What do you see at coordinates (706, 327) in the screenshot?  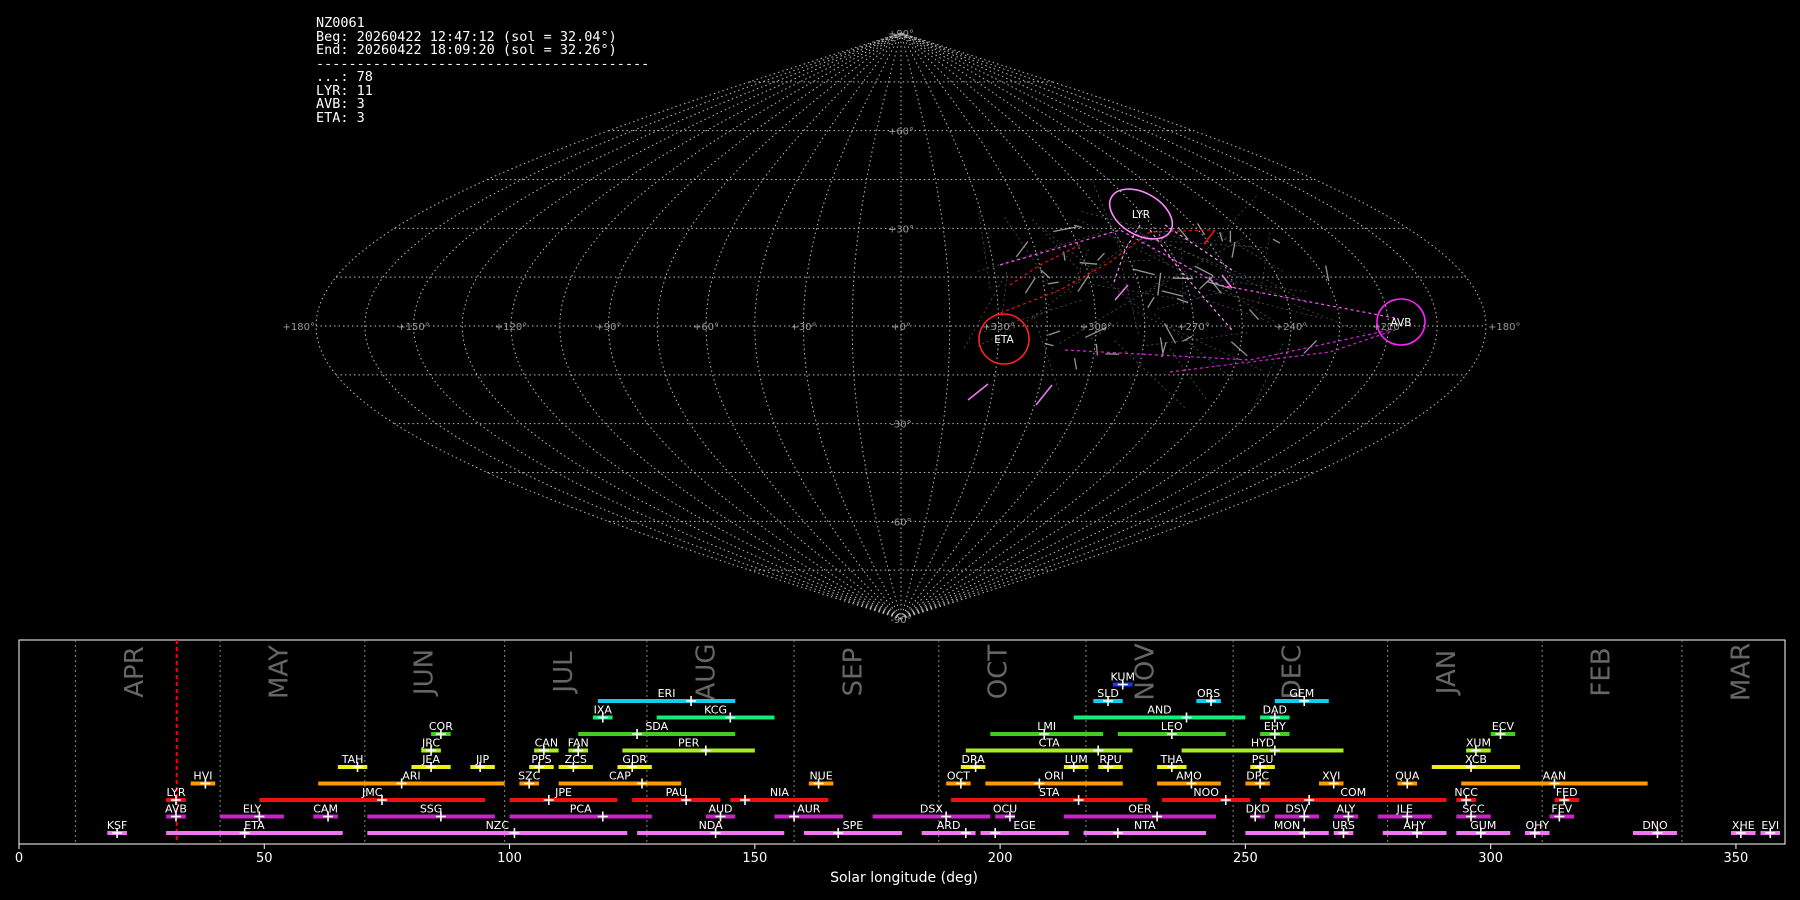 I see `longitude-label: +60°` at bounding box center [706, 327].